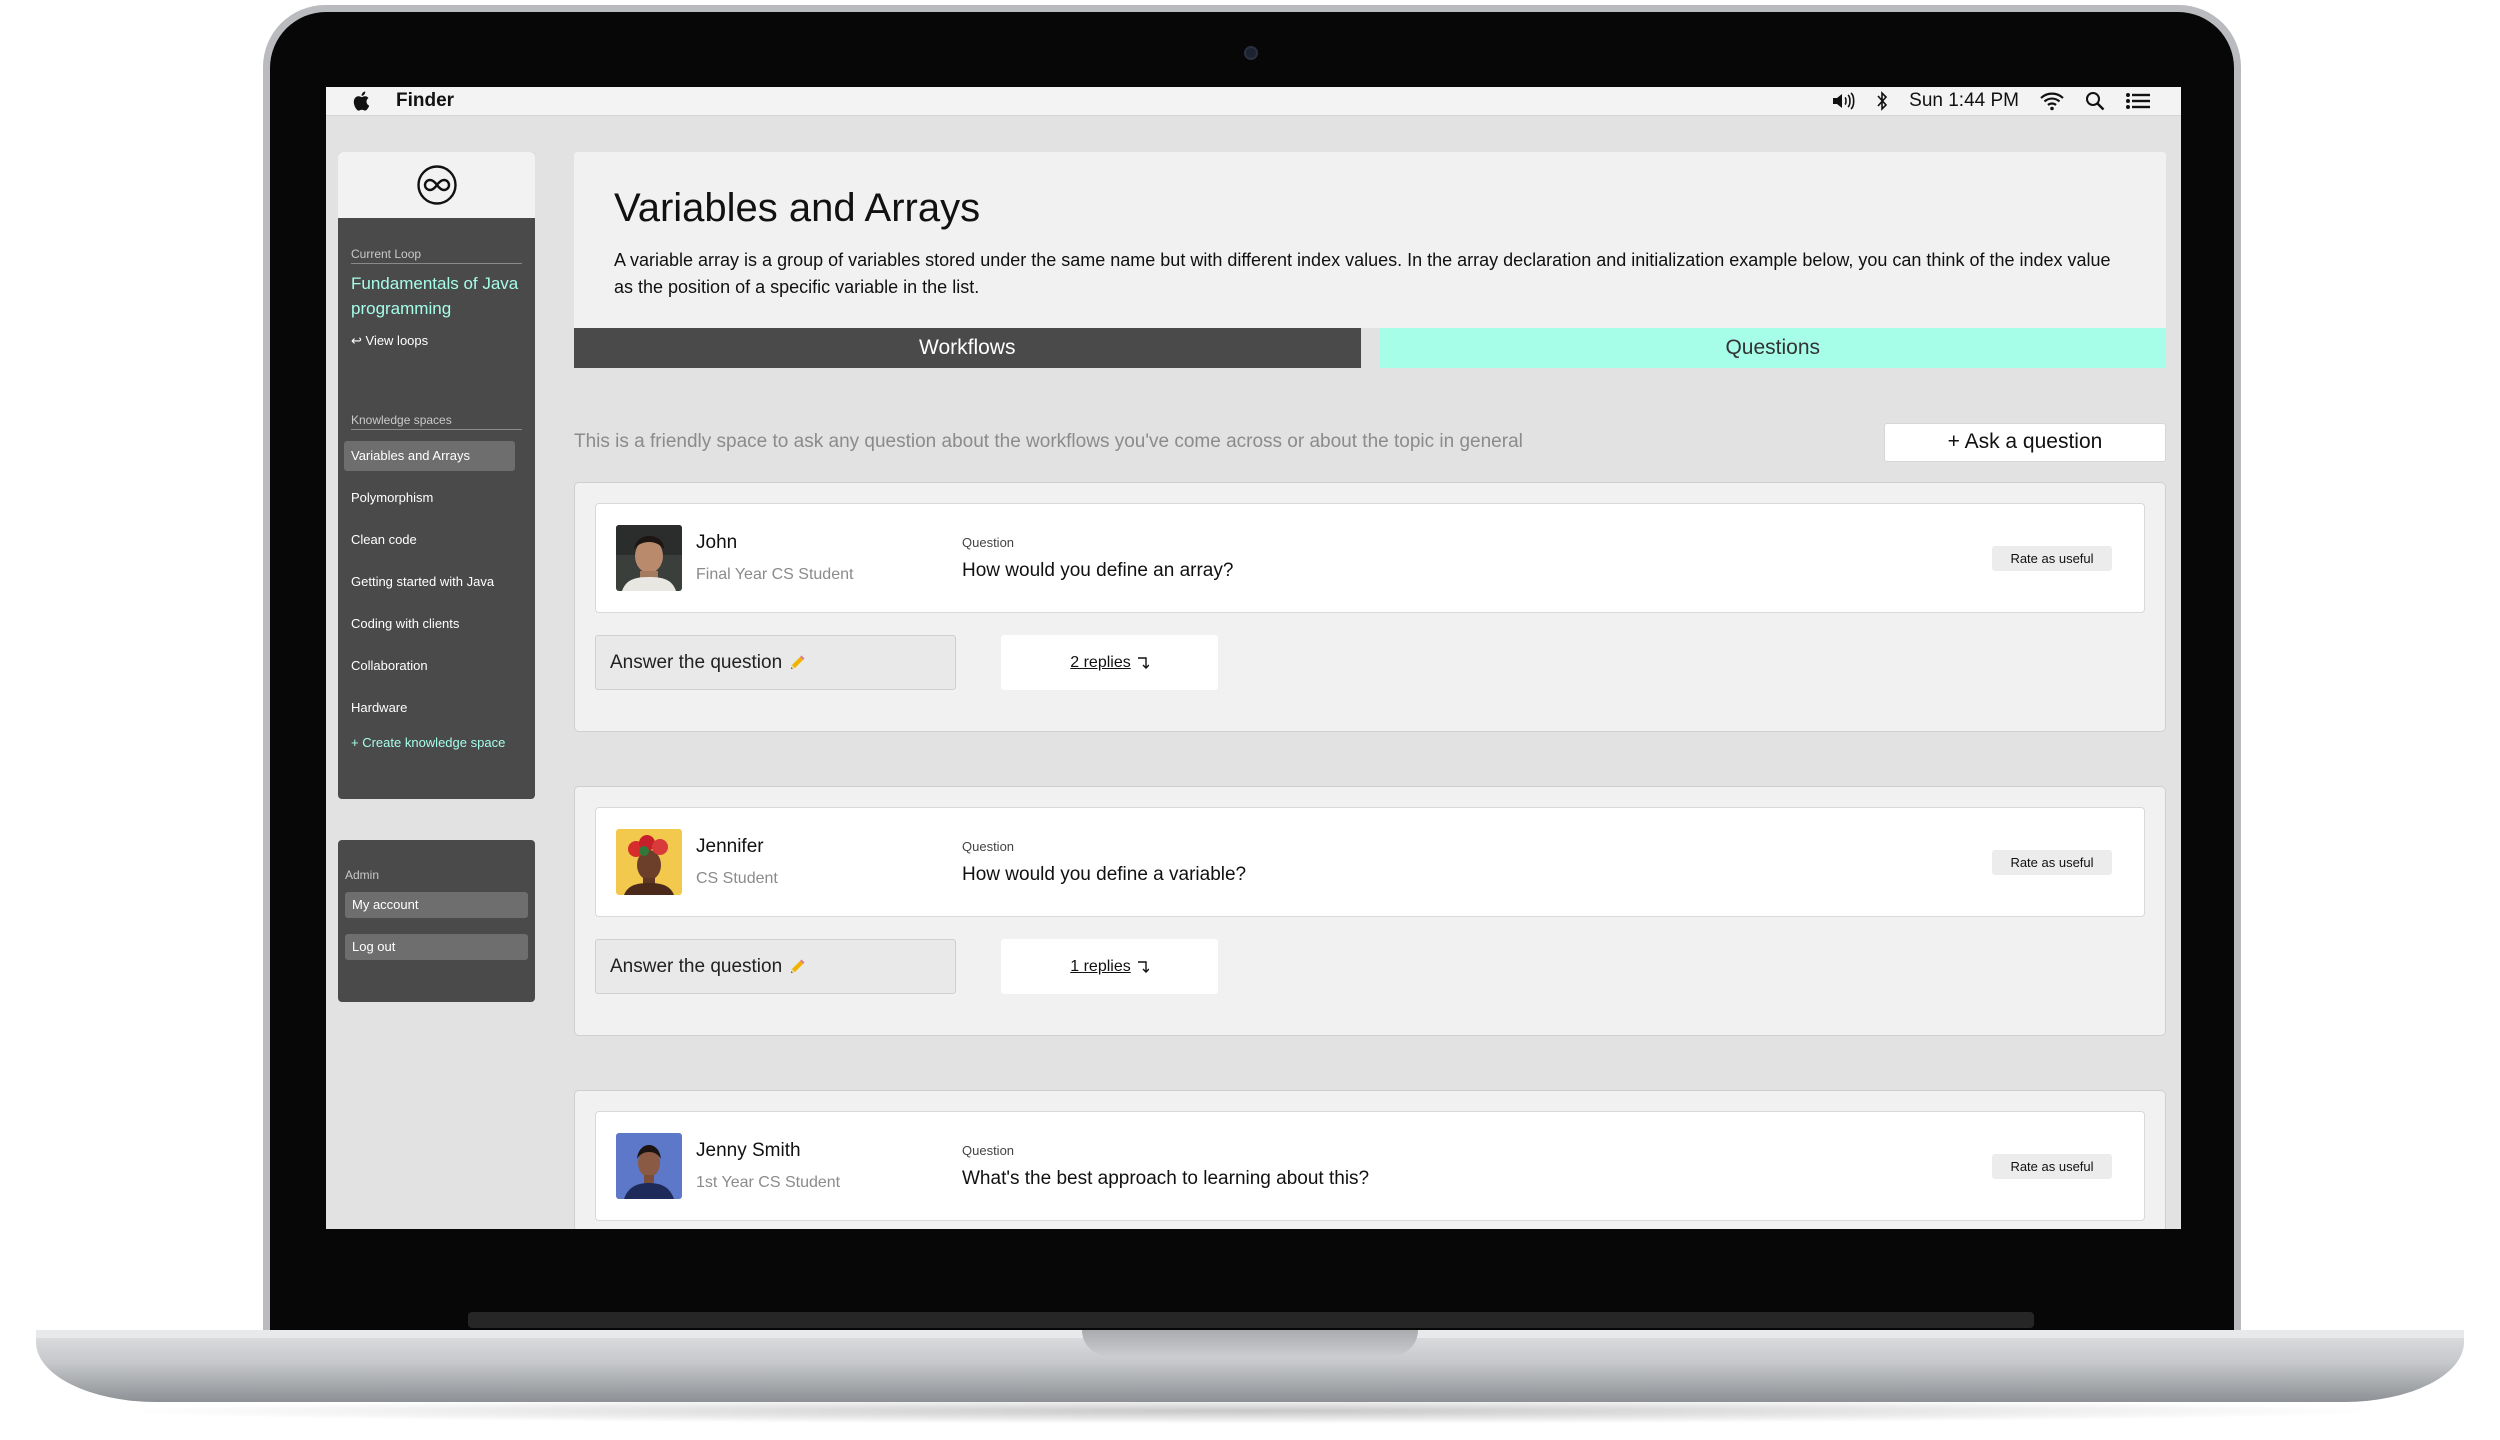  I want to click on author-role: CS Student, so click(737, 878).